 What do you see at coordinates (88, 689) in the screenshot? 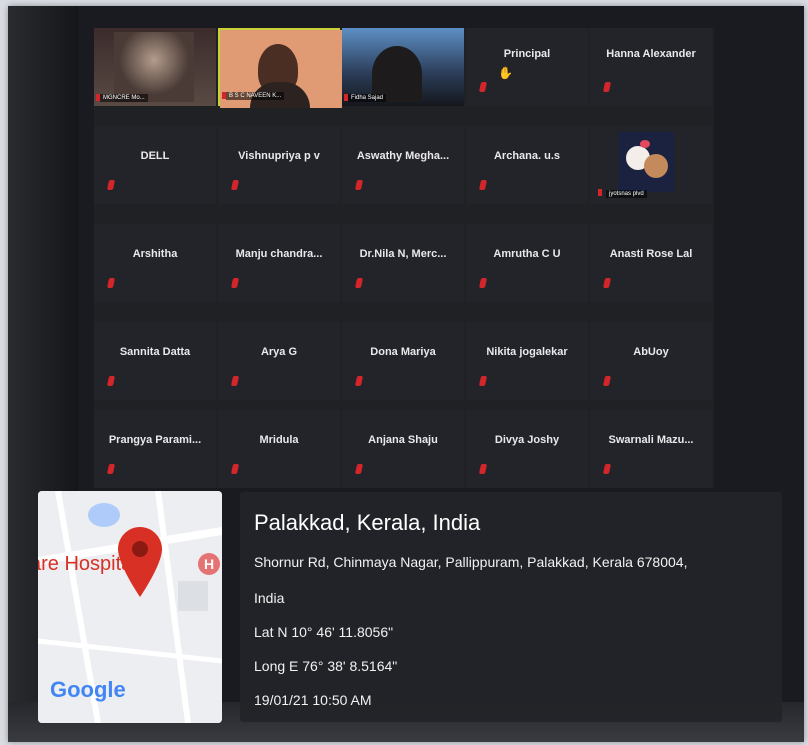
I see `google-logo: Google` at bounding box center [88, 689].